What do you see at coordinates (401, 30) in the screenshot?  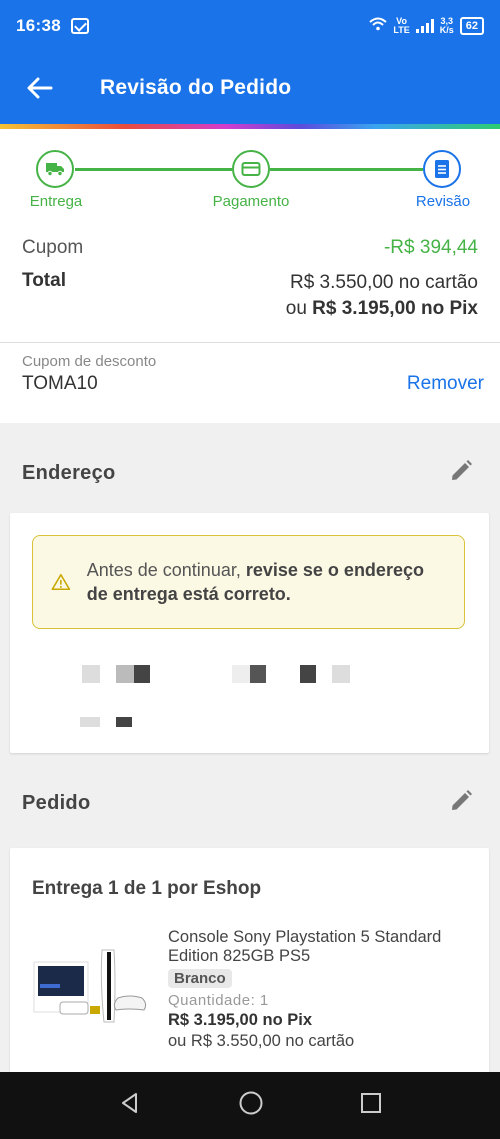 I see `volte-bottom: LTE` at bounding box center [401, 30].